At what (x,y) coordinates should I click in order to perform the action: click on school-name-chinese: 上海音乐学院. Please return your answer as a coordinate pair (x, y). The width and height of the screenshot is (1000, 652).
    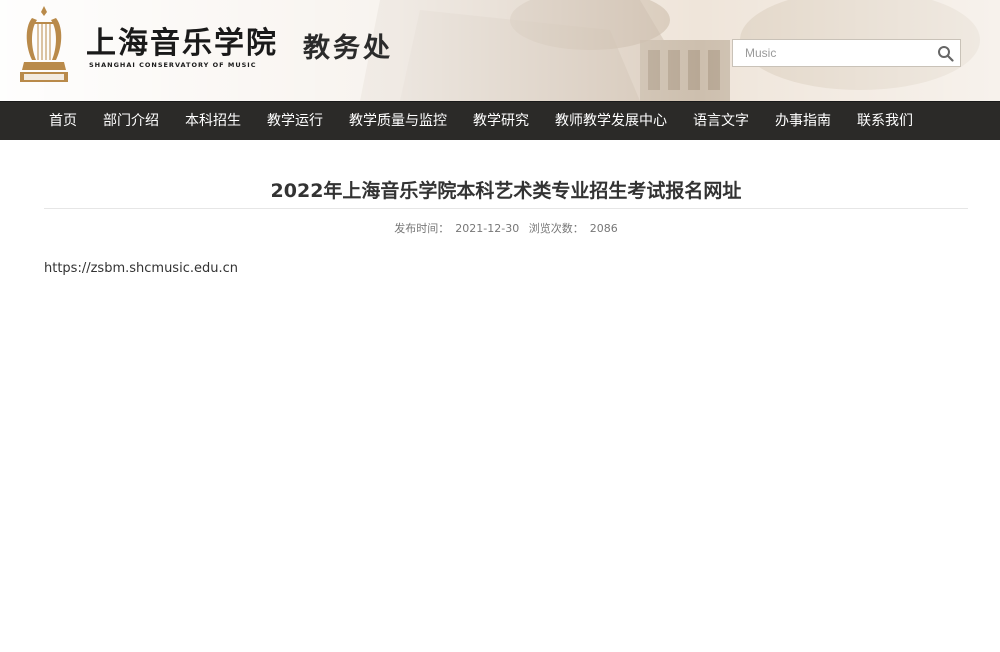
    Looking at the image, I should click on (182, 43).